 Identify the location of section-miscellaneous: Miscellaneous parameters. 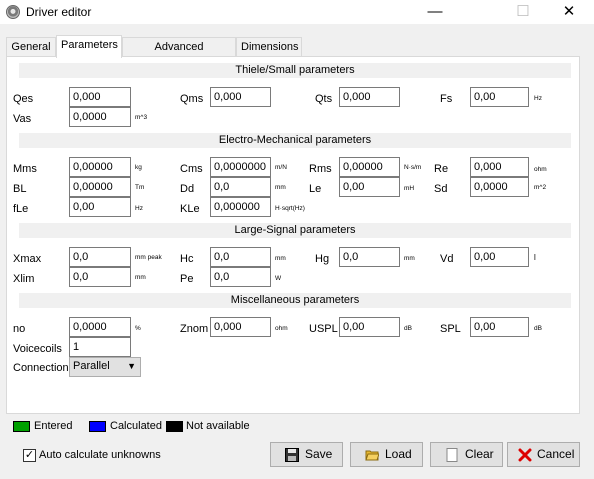
(295, 300).